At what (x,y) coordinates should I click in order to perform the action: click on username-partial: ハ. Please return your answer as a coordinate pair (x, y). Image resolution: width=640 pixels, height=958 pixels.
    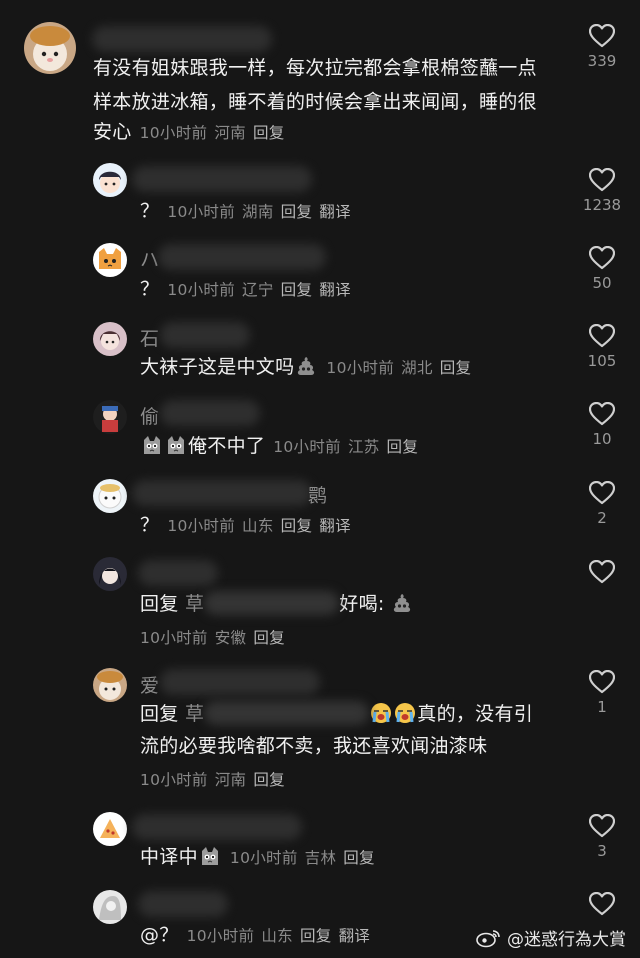
    Looking at the image, I should click on (149, 258).